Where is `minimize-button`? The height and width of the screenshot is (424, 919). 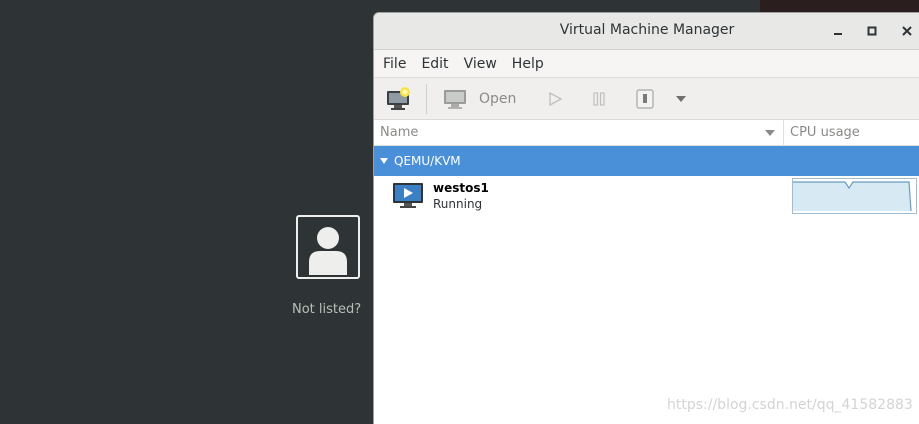 minimize-button is located at coordinates (838, 31).